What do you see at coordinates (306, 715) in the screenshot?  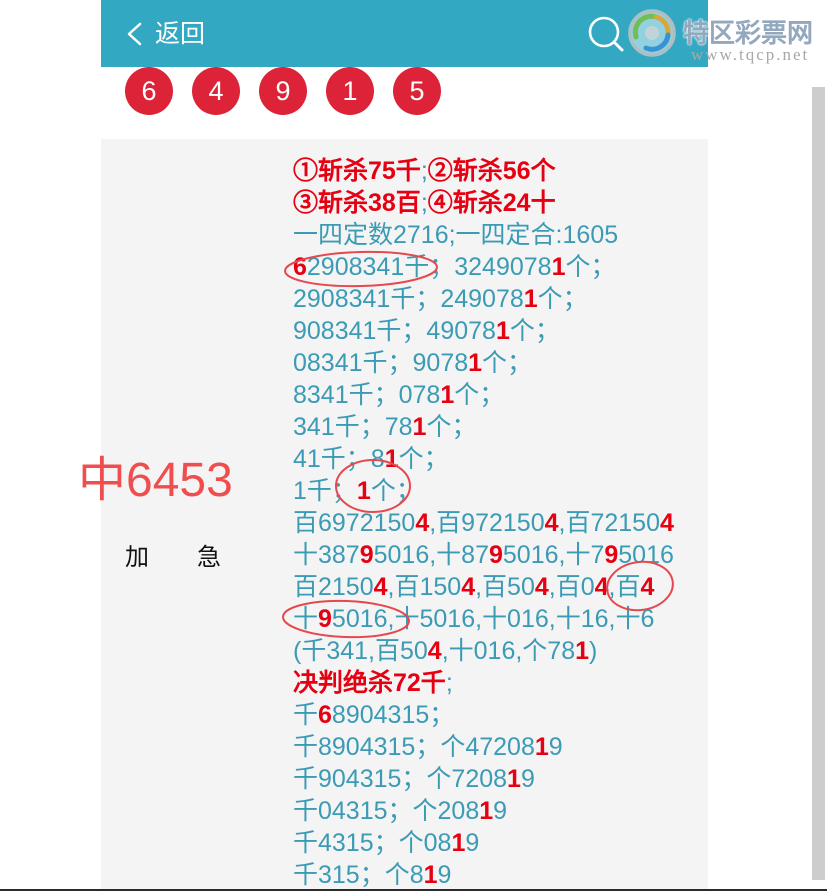 I see `text-segment: 千` at bounding box center [306, 715].